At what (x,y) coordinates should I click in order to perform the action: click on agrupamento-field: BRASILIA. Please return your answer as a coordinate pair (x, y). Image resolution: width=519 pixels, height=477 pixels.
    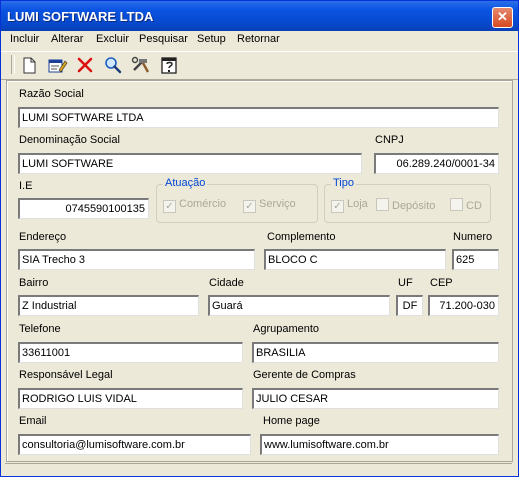
    Looking at the image, I should click on (375, 352).